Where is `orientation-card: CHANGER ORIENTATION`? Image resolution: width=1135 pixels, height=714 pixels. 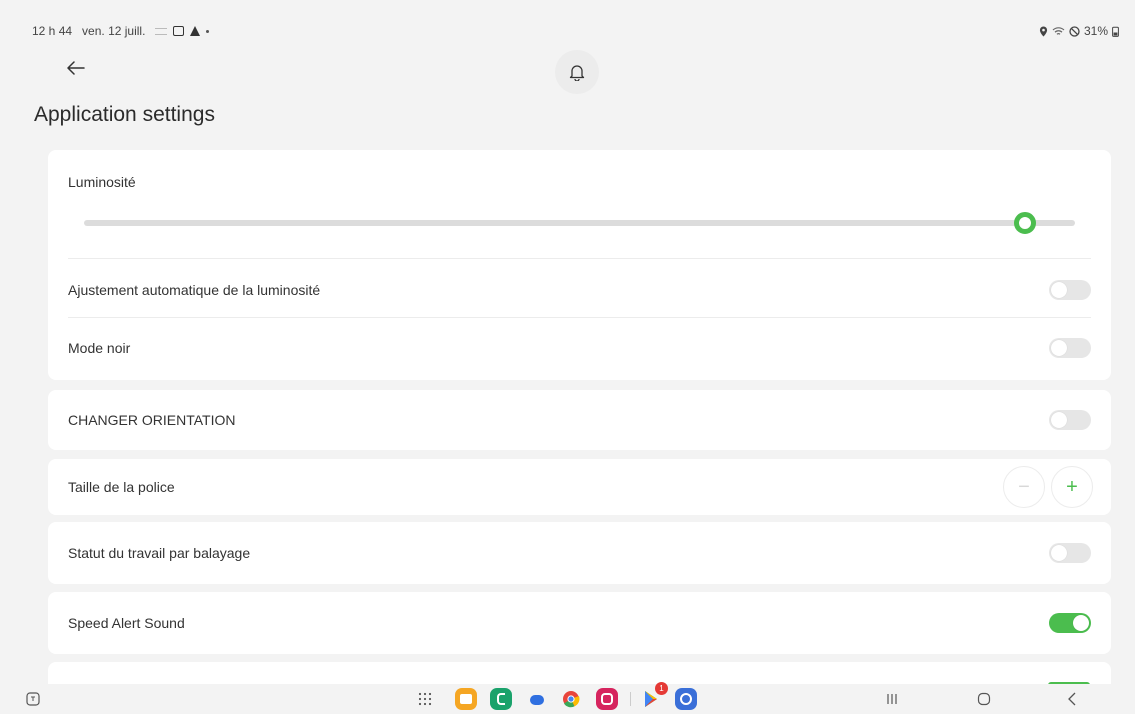
orientation-card: CHANGER ORIENTATION is located at coordinates (579, 420).